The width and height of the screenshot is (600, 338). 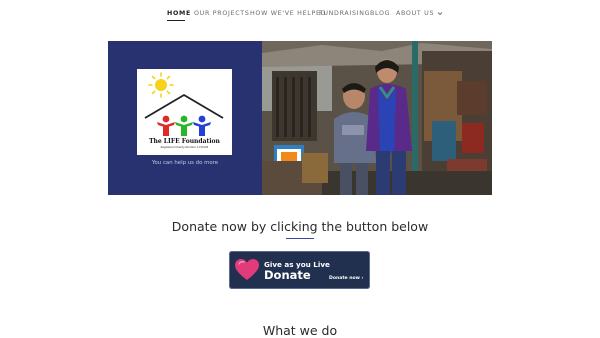 I want to click on nav-how-weve-helped: HOW WE'VE HELPED, so click(x=288, y=13).